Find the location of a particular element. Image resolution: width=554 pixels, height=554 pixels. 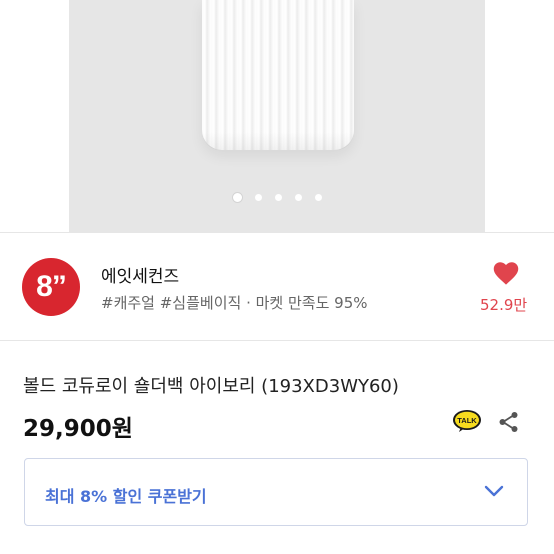

bag-image is located at coordinates (278, 75).